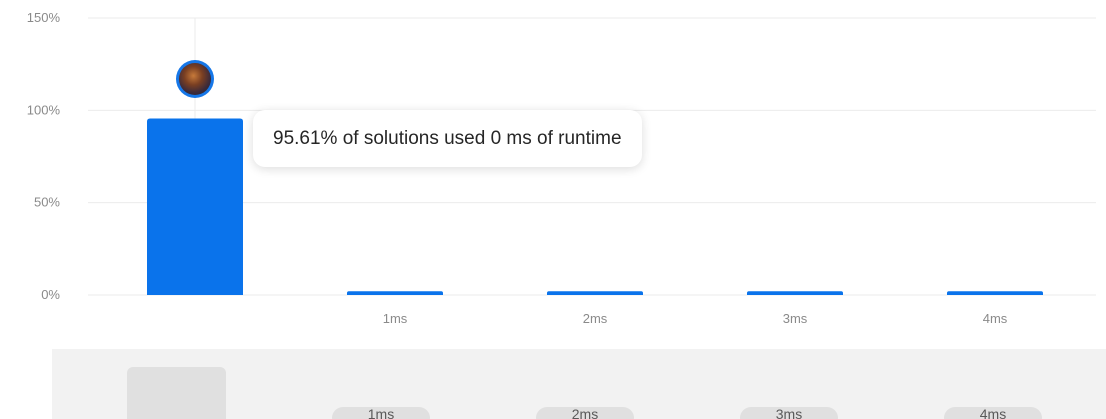 This screenshot has height=419, width=1106. What do you see at coordinates (993, 413) in the screenshot?
I see `brush-label-4ms: 4ms` at bounding box center [993, 413].